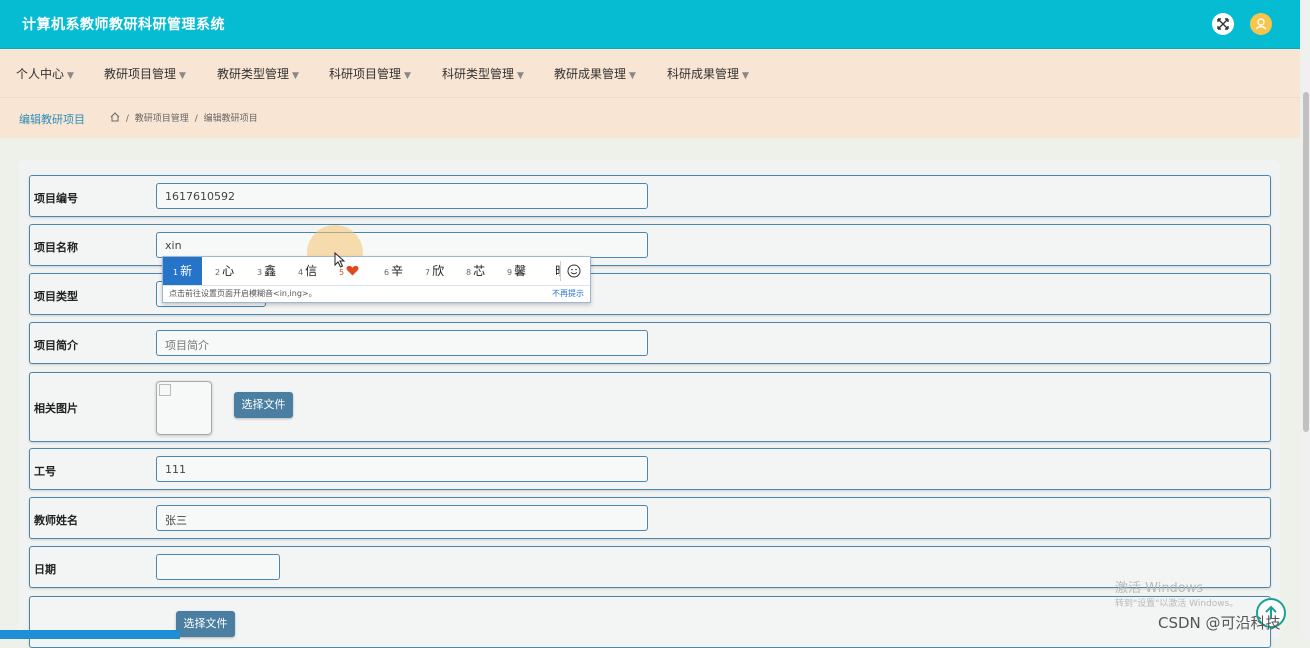 This screenshot has width=1310, height=648. I want to click on windows-activation-watermark: 激活 Windows, so click(1159, 588).